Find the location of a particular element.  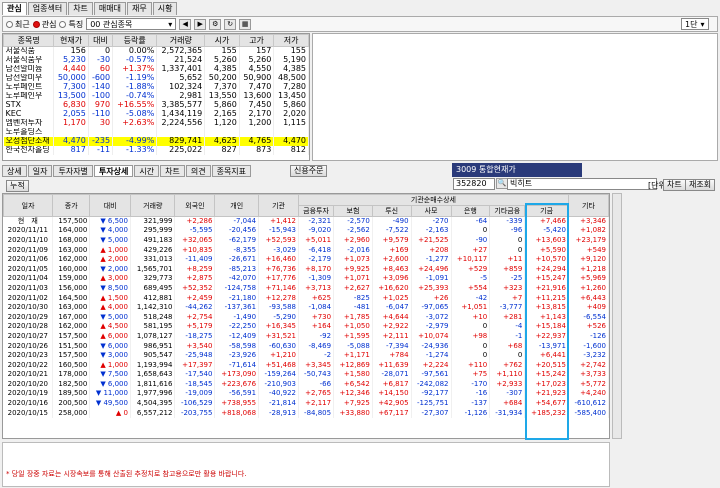

table-cell: +762 is located at coordinates (507, 365).